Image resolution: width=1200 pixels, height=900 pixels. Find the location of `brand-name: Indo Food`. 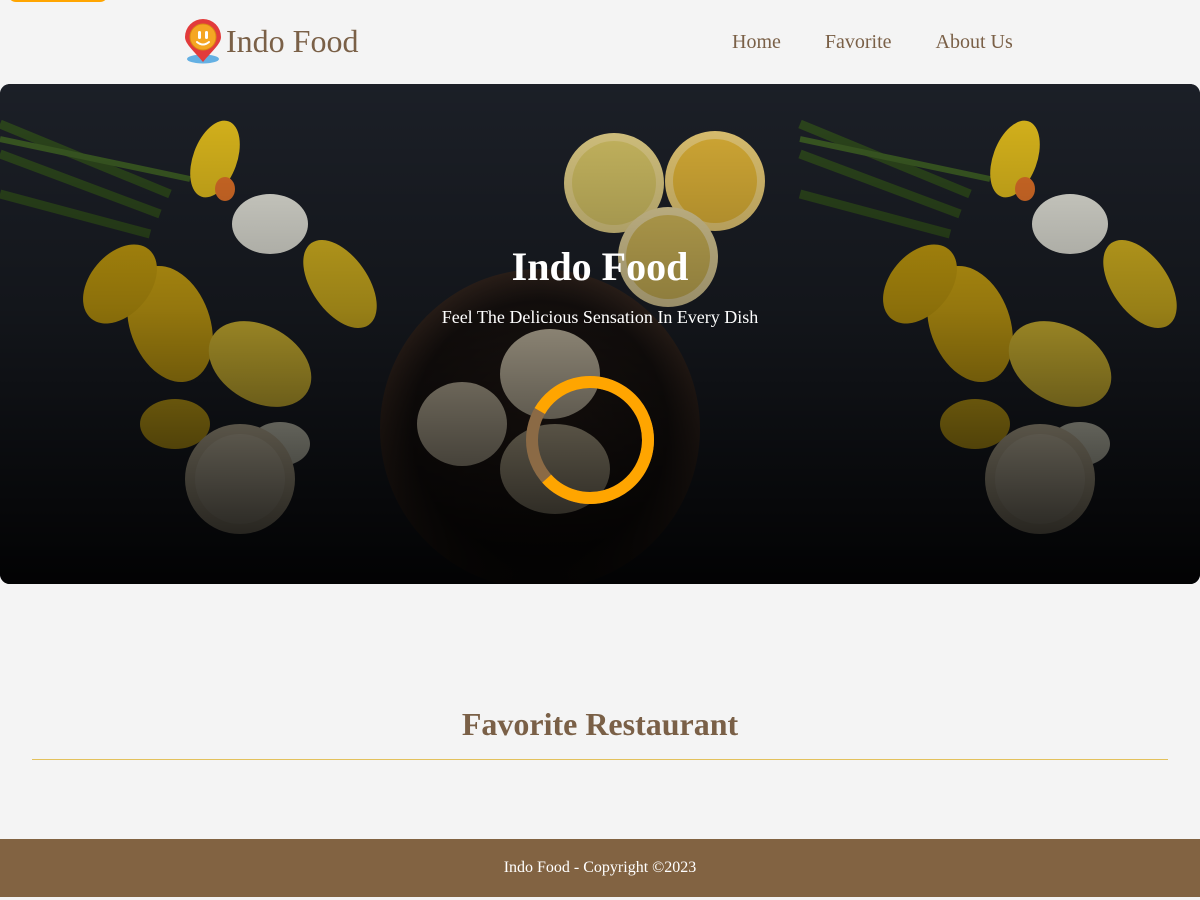

brand-name: Indo Food is located at coordinates (292, 41).